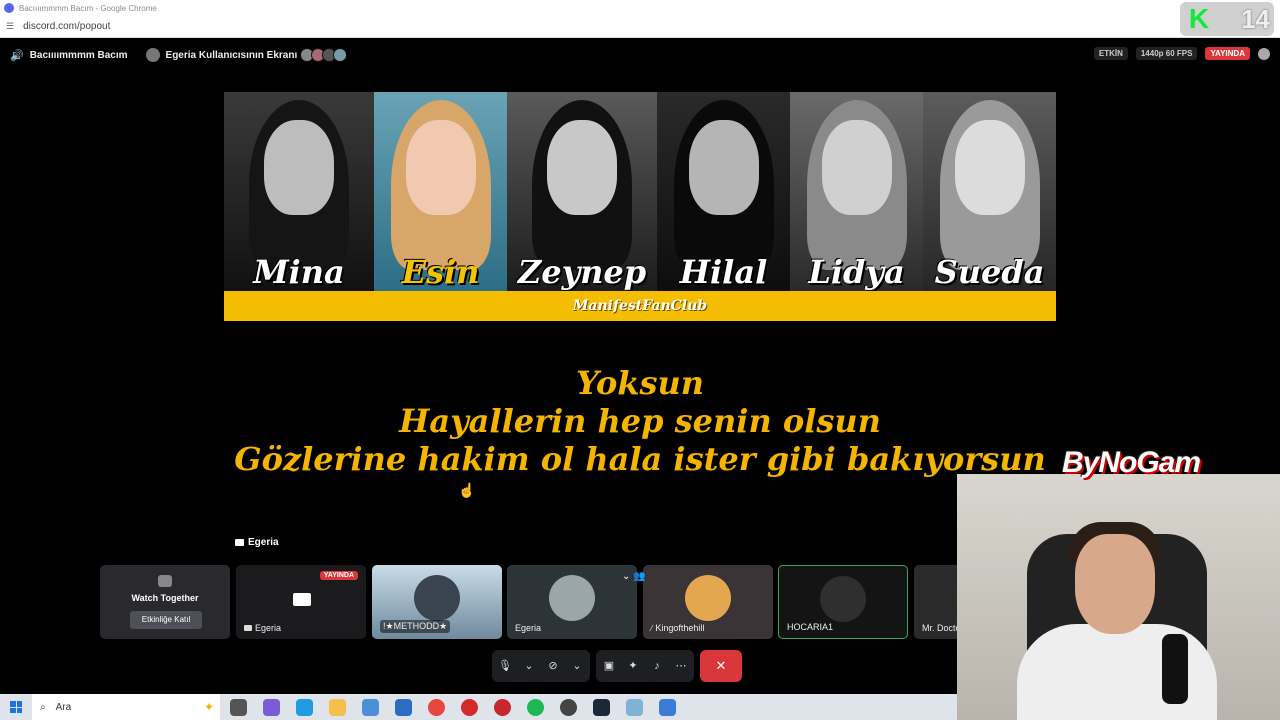 This screenshot has width=1280, height=720. What do you see at coordinates (469, 707) in the screenshot?
I see `opera-icon` at bounding box center [469, 707].